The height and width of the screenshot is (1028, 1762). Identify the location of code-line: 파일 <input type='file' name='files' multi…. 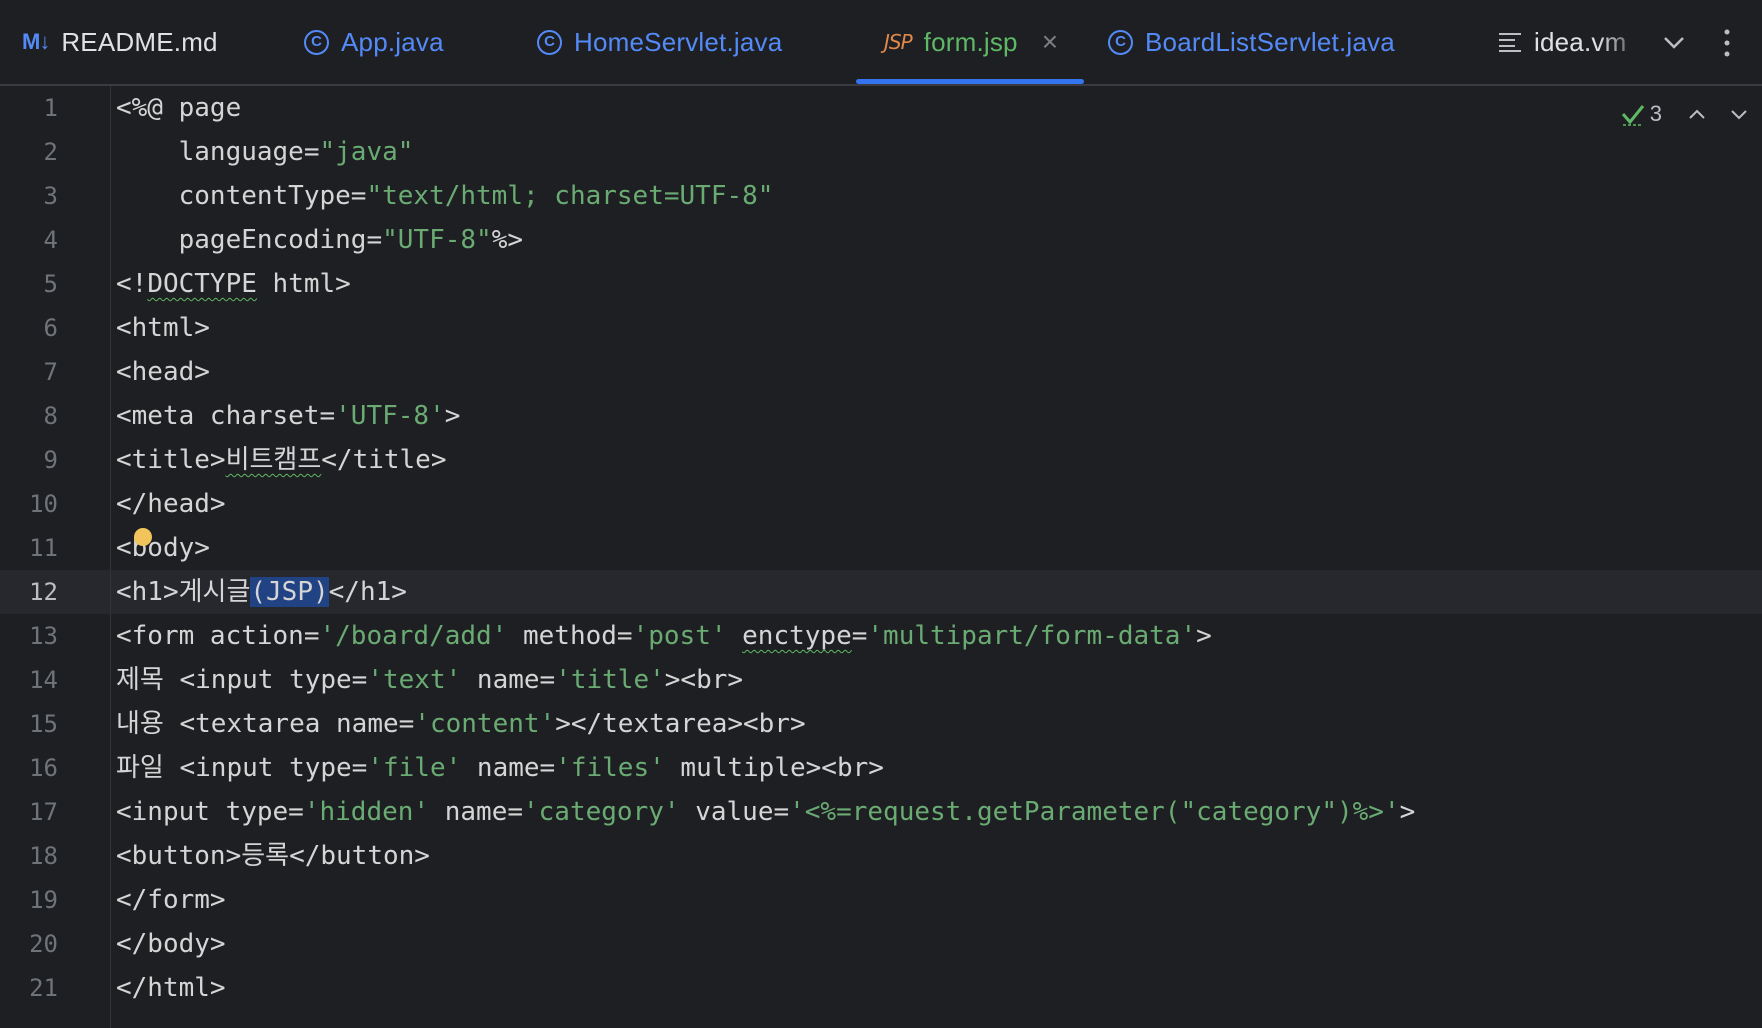
(500, 768).